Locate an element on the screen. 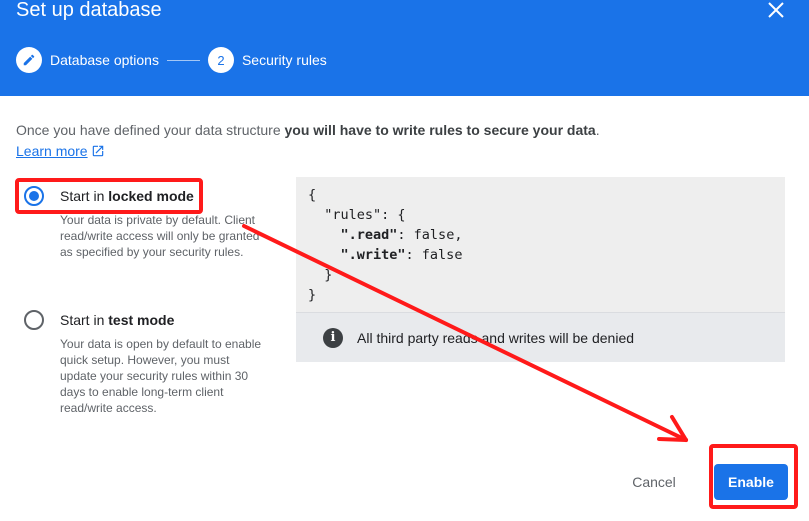  code-read-key: ".read" is located at coordinates (369, 235).